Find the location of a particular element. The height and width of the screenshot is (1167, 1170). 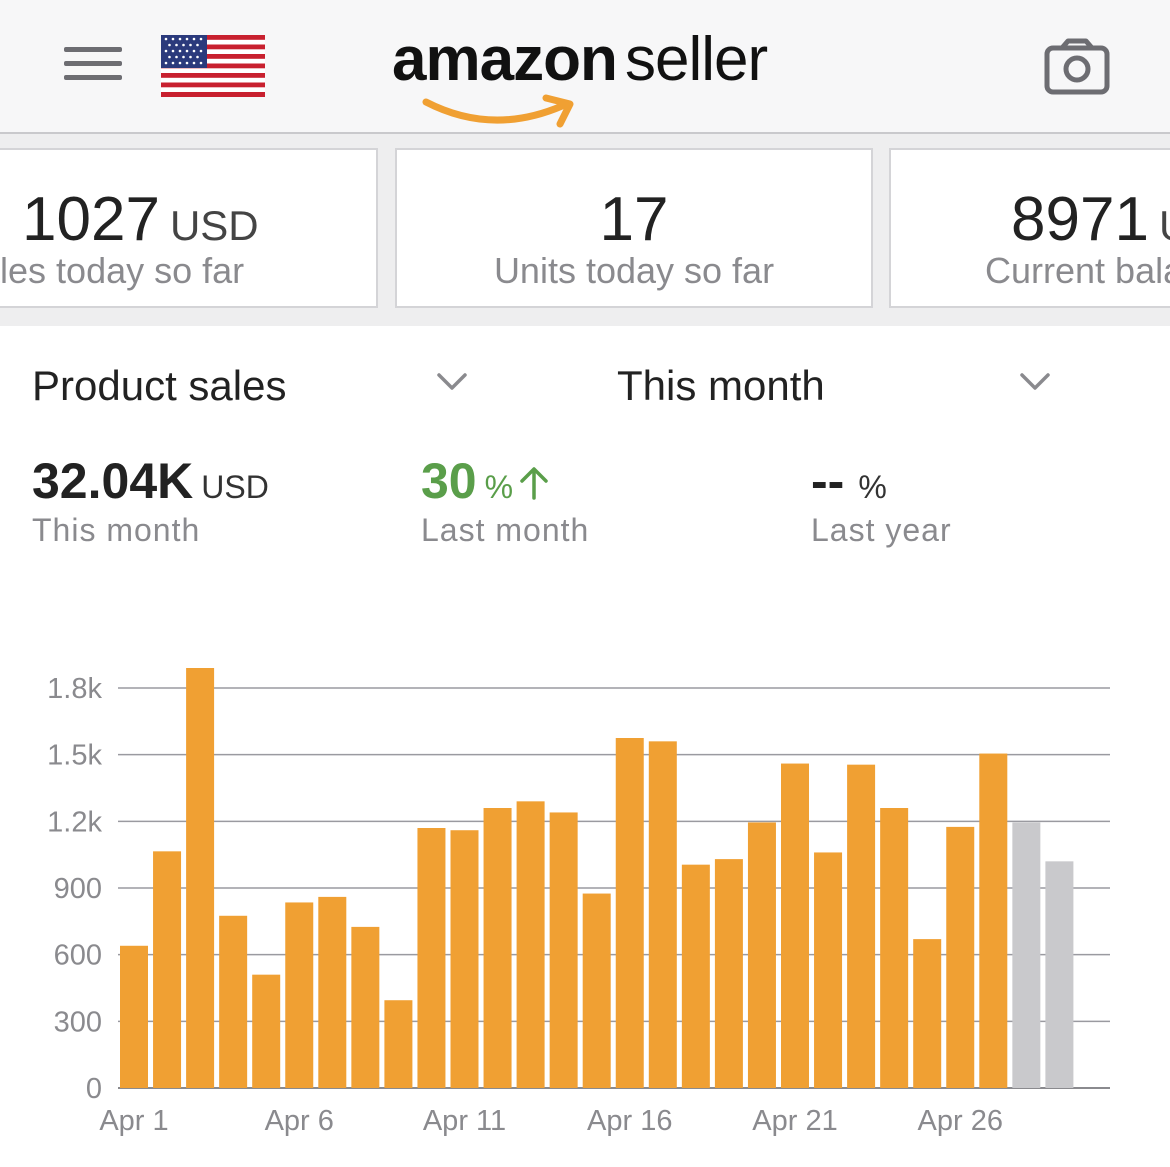

metric-label: Current balance is located at coordinates (1077, 270).